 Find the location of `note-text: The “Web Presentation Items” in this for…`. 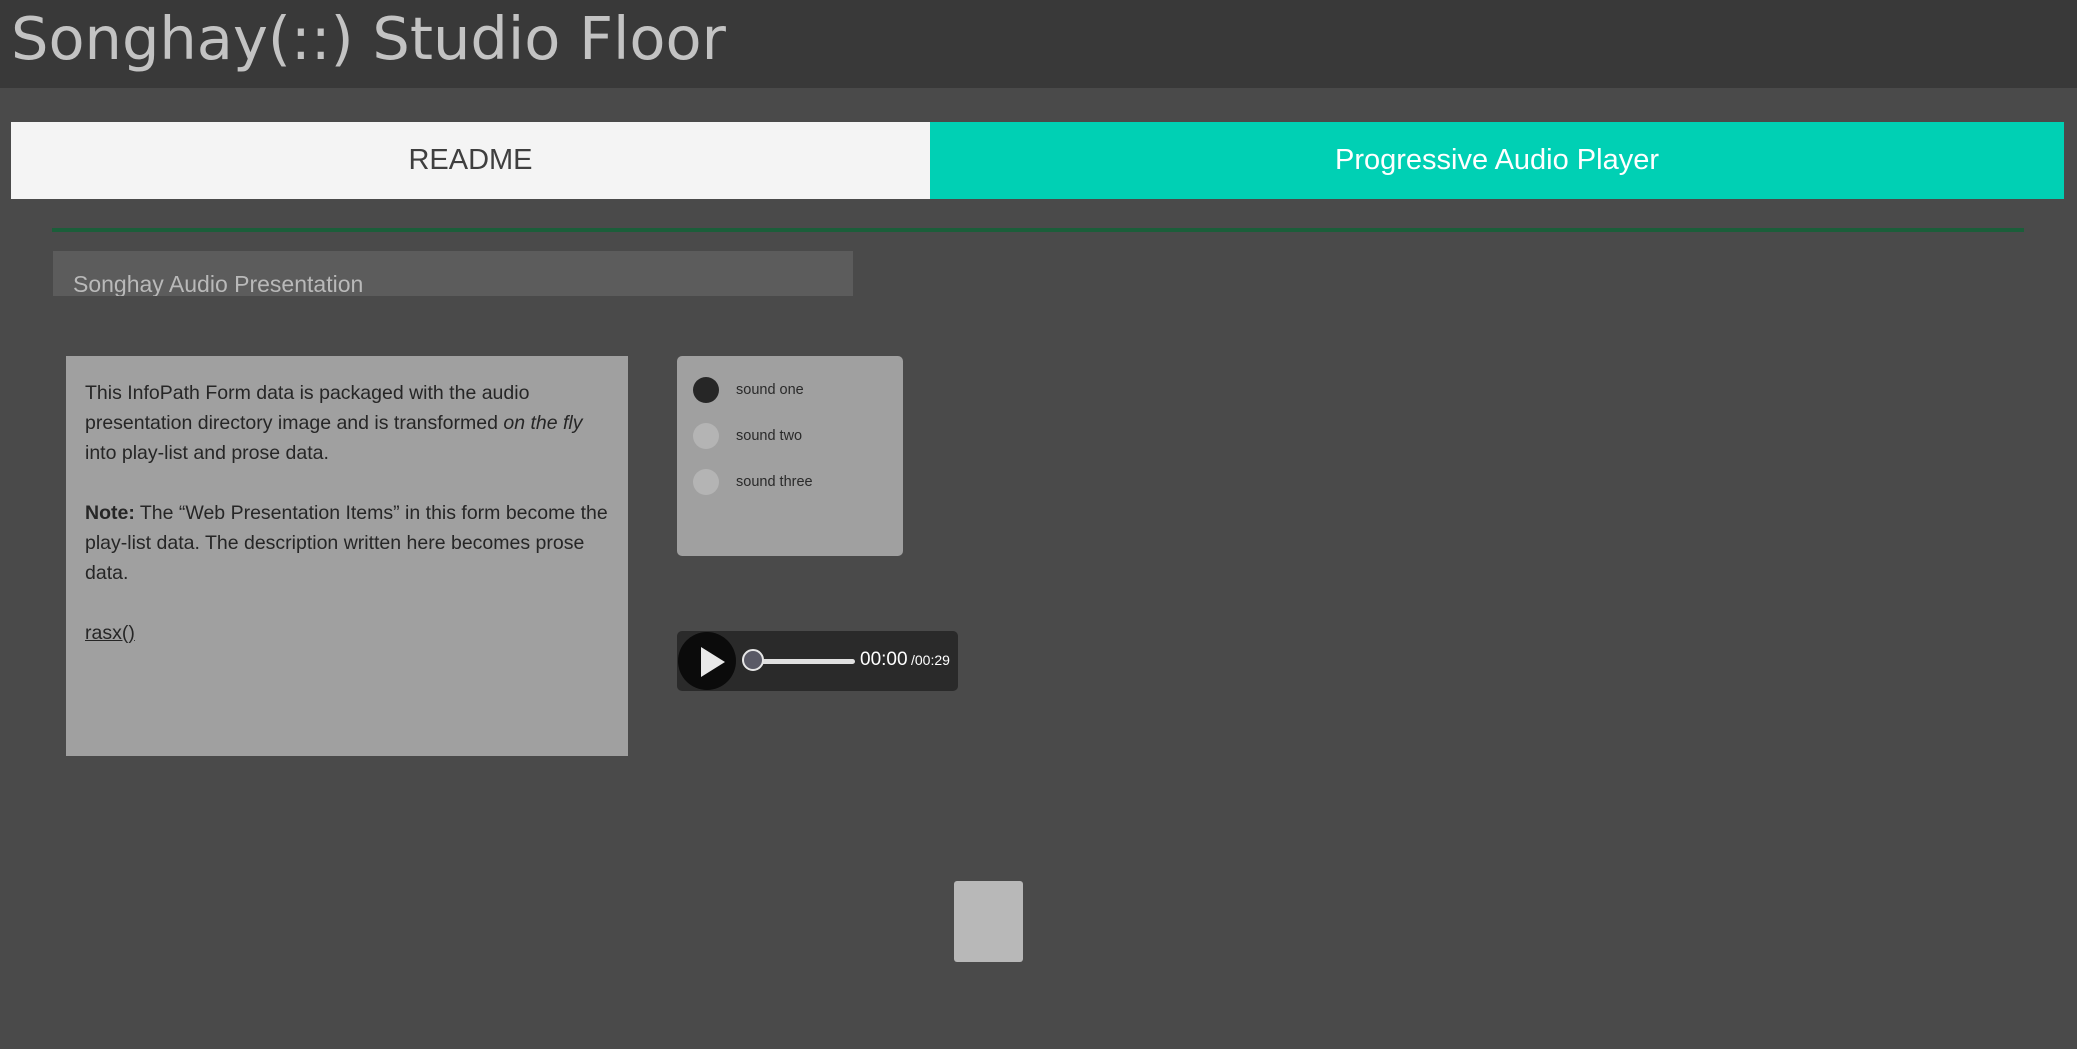

note-text: The “Web Presentation Items” in this for… is located at coordinates (346, 543).